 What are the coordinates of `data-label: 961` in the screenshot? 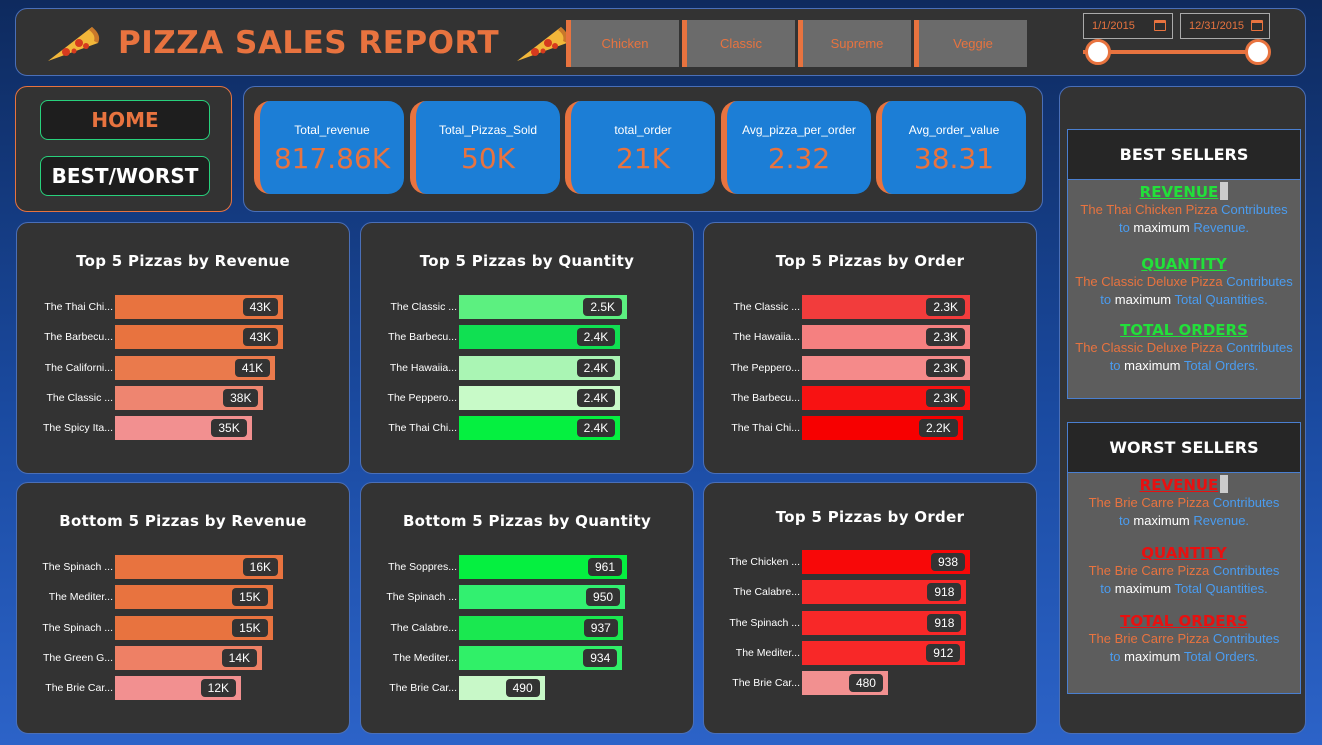 It's located at (604, 567).